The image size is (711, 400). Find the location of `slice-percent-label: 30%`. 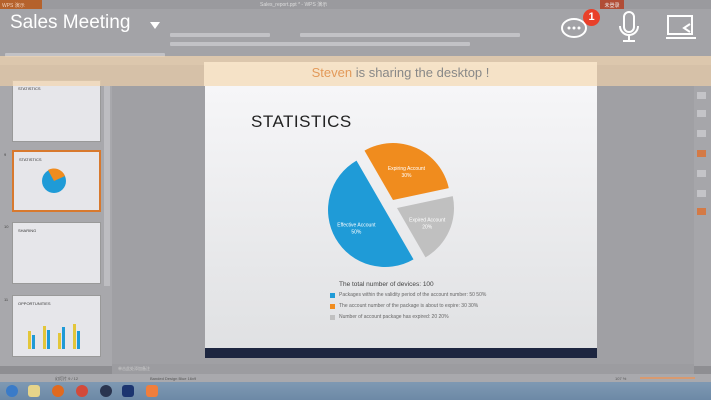

slice-percent-label: 30% is located at coordinates (406, 176).